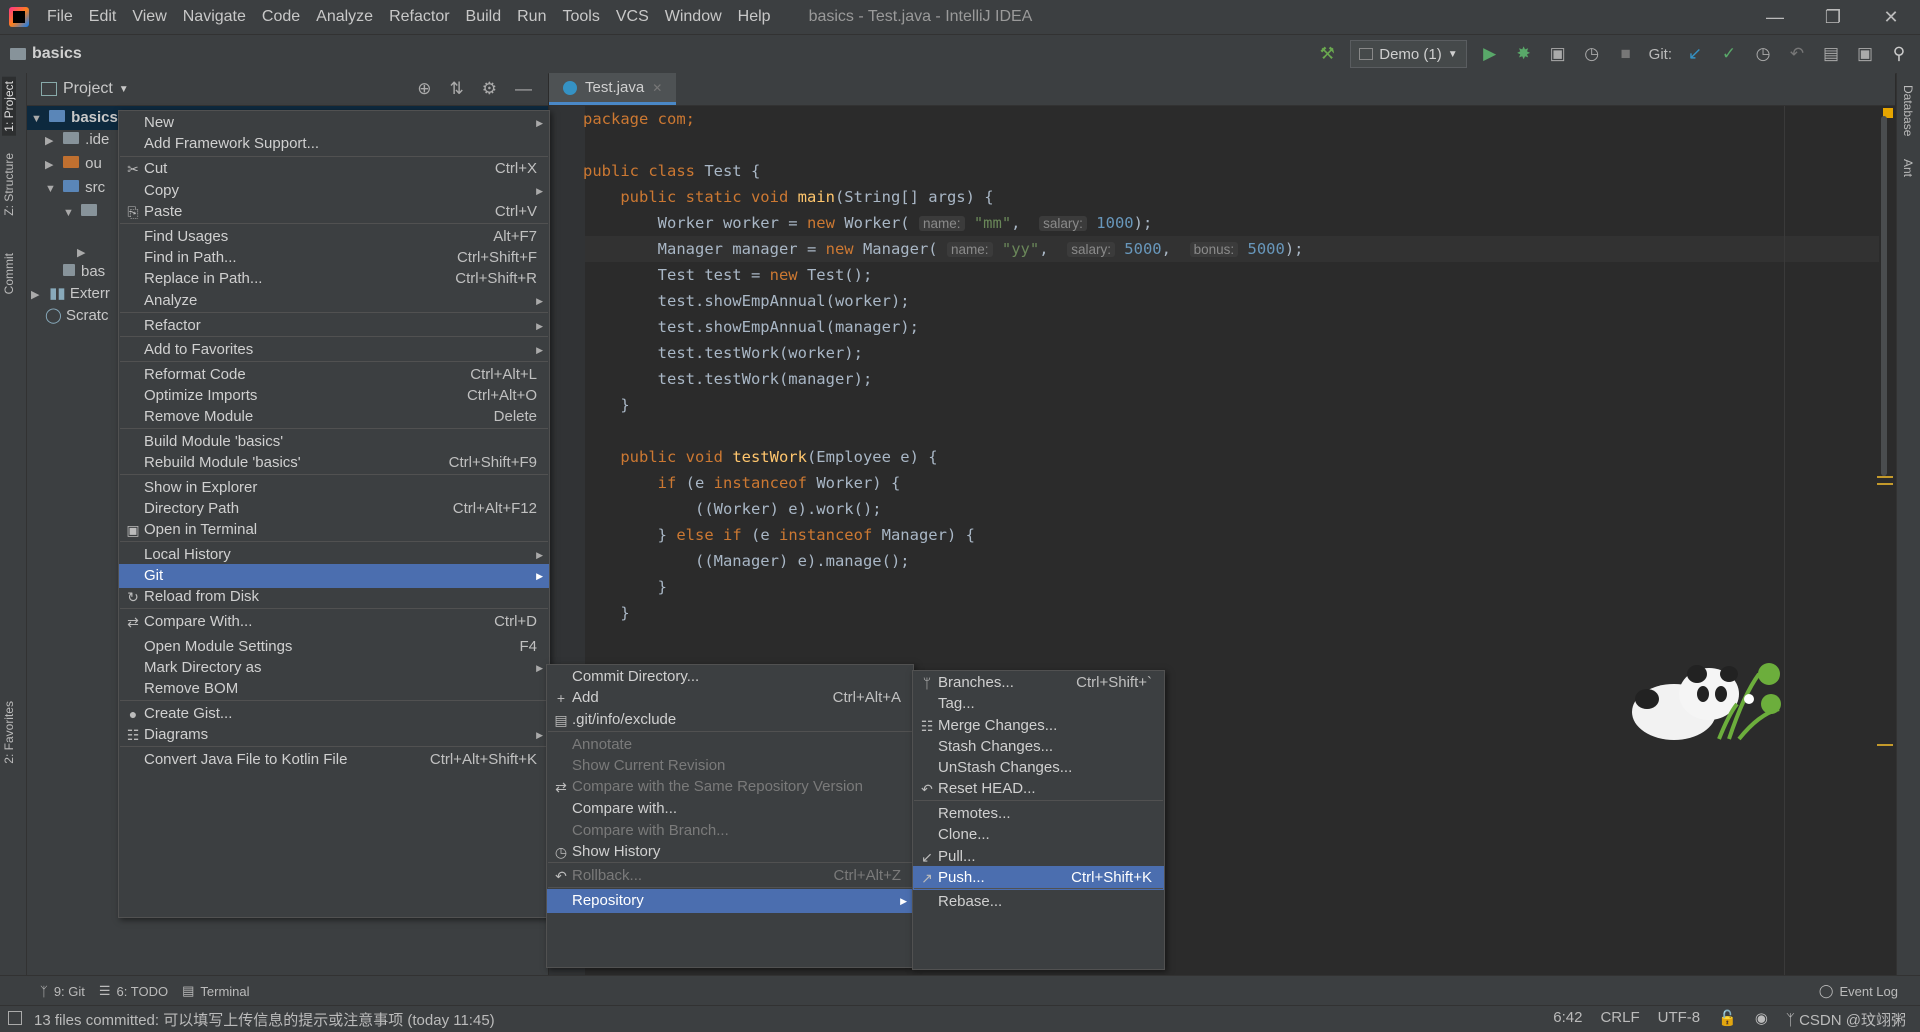  What do you see at coordinates (1524, 54) in the screenshot?
I see `debug-bug-icon: ✸` at bounding box center [1524, 54].